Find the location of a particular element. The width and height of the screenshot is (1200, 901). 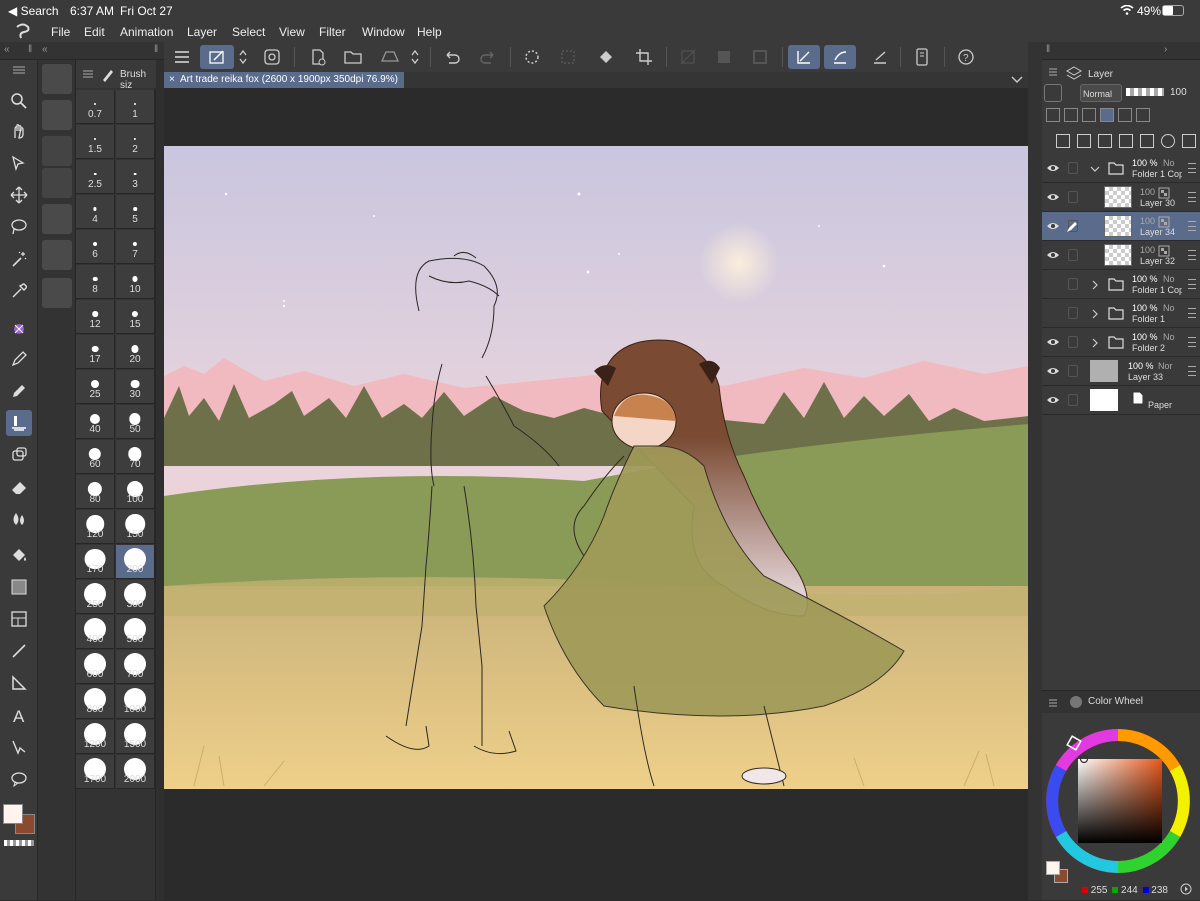

layer-row: 100 % No Folder 2 is located at coordinates (1121, 342).